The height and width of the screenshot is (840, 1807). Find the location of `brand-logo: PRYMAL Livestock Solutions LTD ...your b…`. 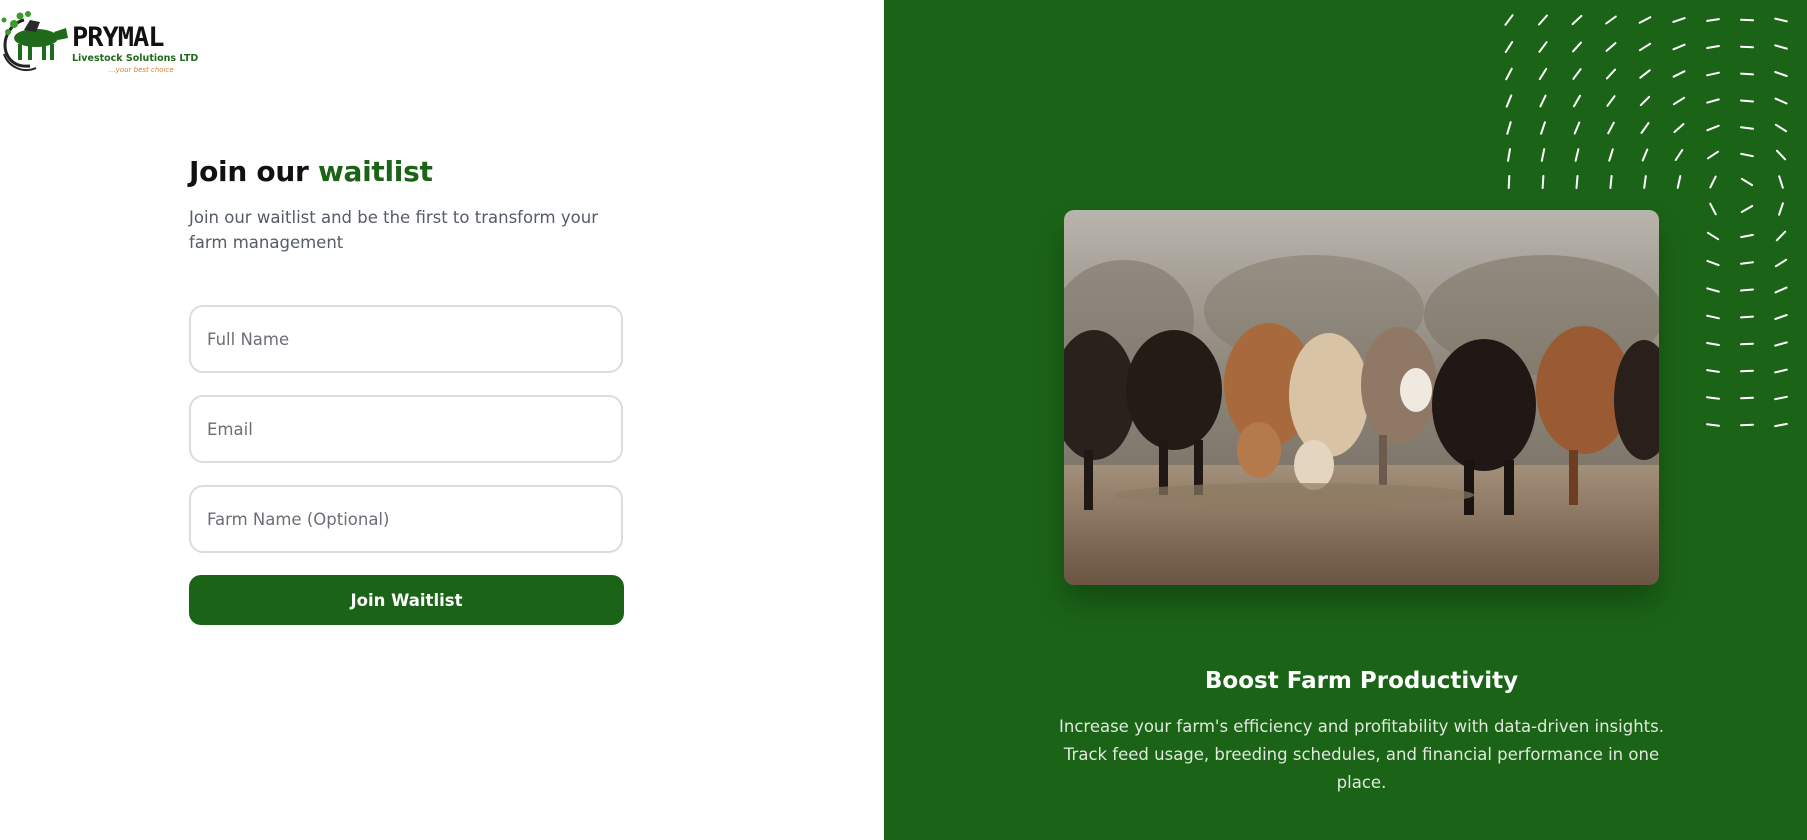

brand-logo: PRYMAL Livestock Solutions LTD ...your b… is located at coordinates (99, 42).